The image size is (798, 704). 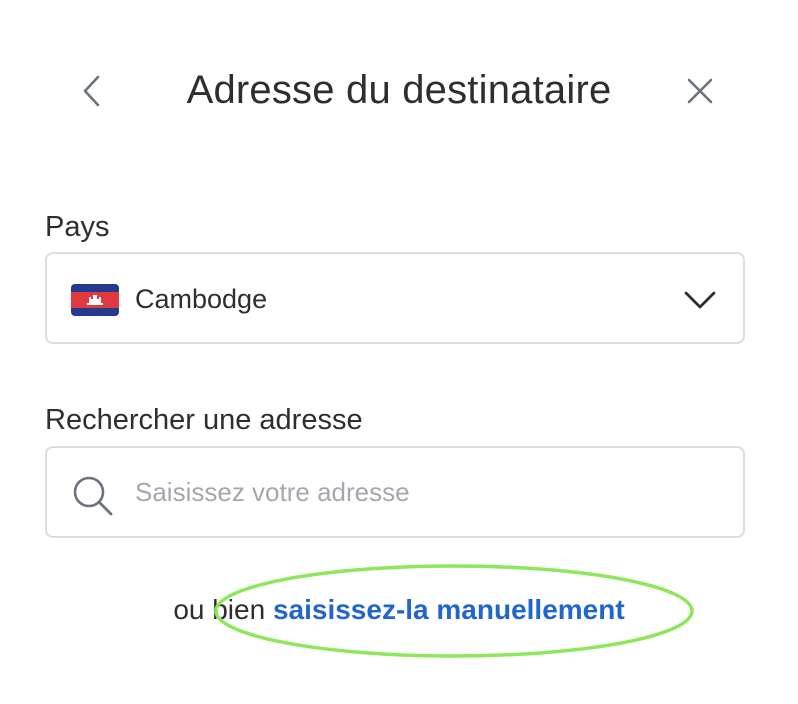 I want to click on search-icon, so click(x=93, y=496).